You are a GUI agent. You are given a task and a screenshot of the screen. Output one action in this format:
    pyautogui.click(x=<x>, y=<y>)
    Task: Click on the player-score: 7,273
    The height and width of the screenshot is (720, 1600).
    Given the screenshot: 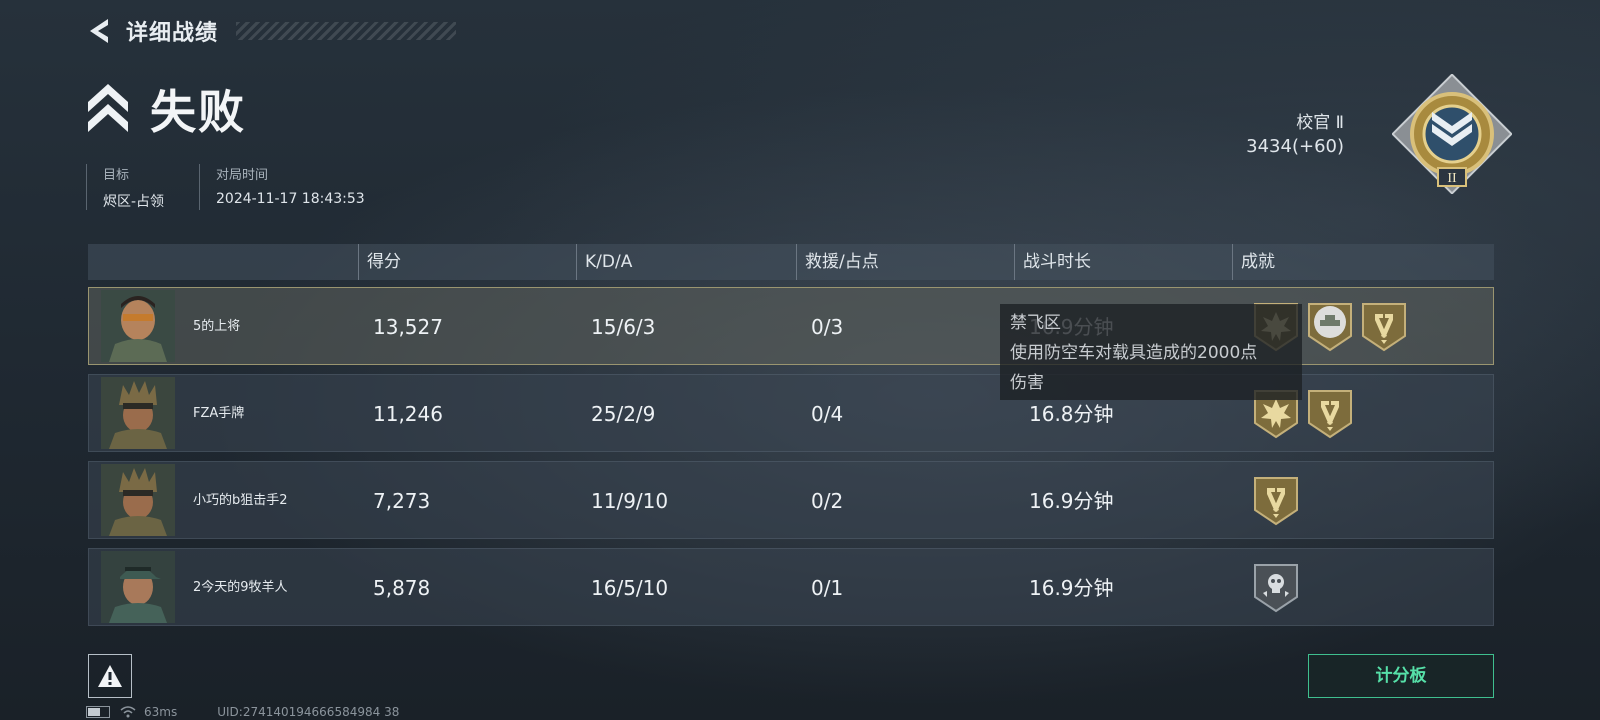 What is the action you would take?
    pyautogui.click(x=402, y=501)
    